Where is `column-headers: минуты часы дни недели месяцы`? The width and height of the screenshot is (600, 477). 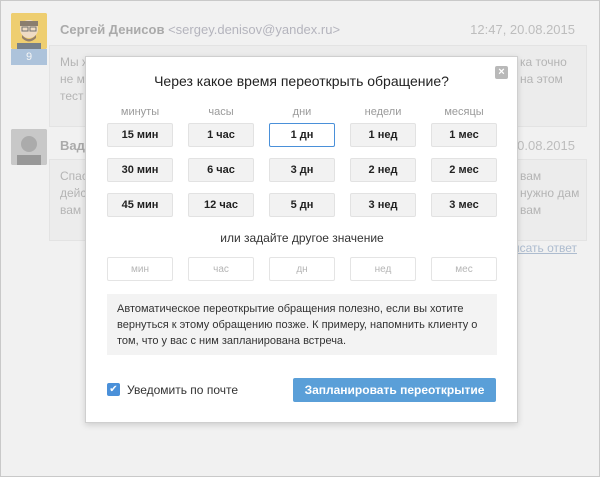
column-headers: минуты часы дни недели месяцы is located at coordinates (302, 112).